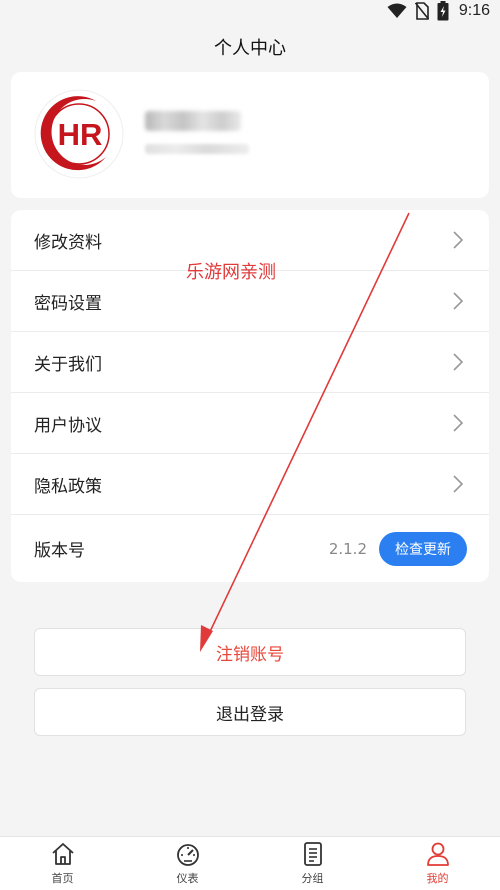 The height and width of the screenshot is (890, 500). Describe the element at coordinates (423, 548) in the screenshot. I see `check-update-button: 检查更新` at that location.